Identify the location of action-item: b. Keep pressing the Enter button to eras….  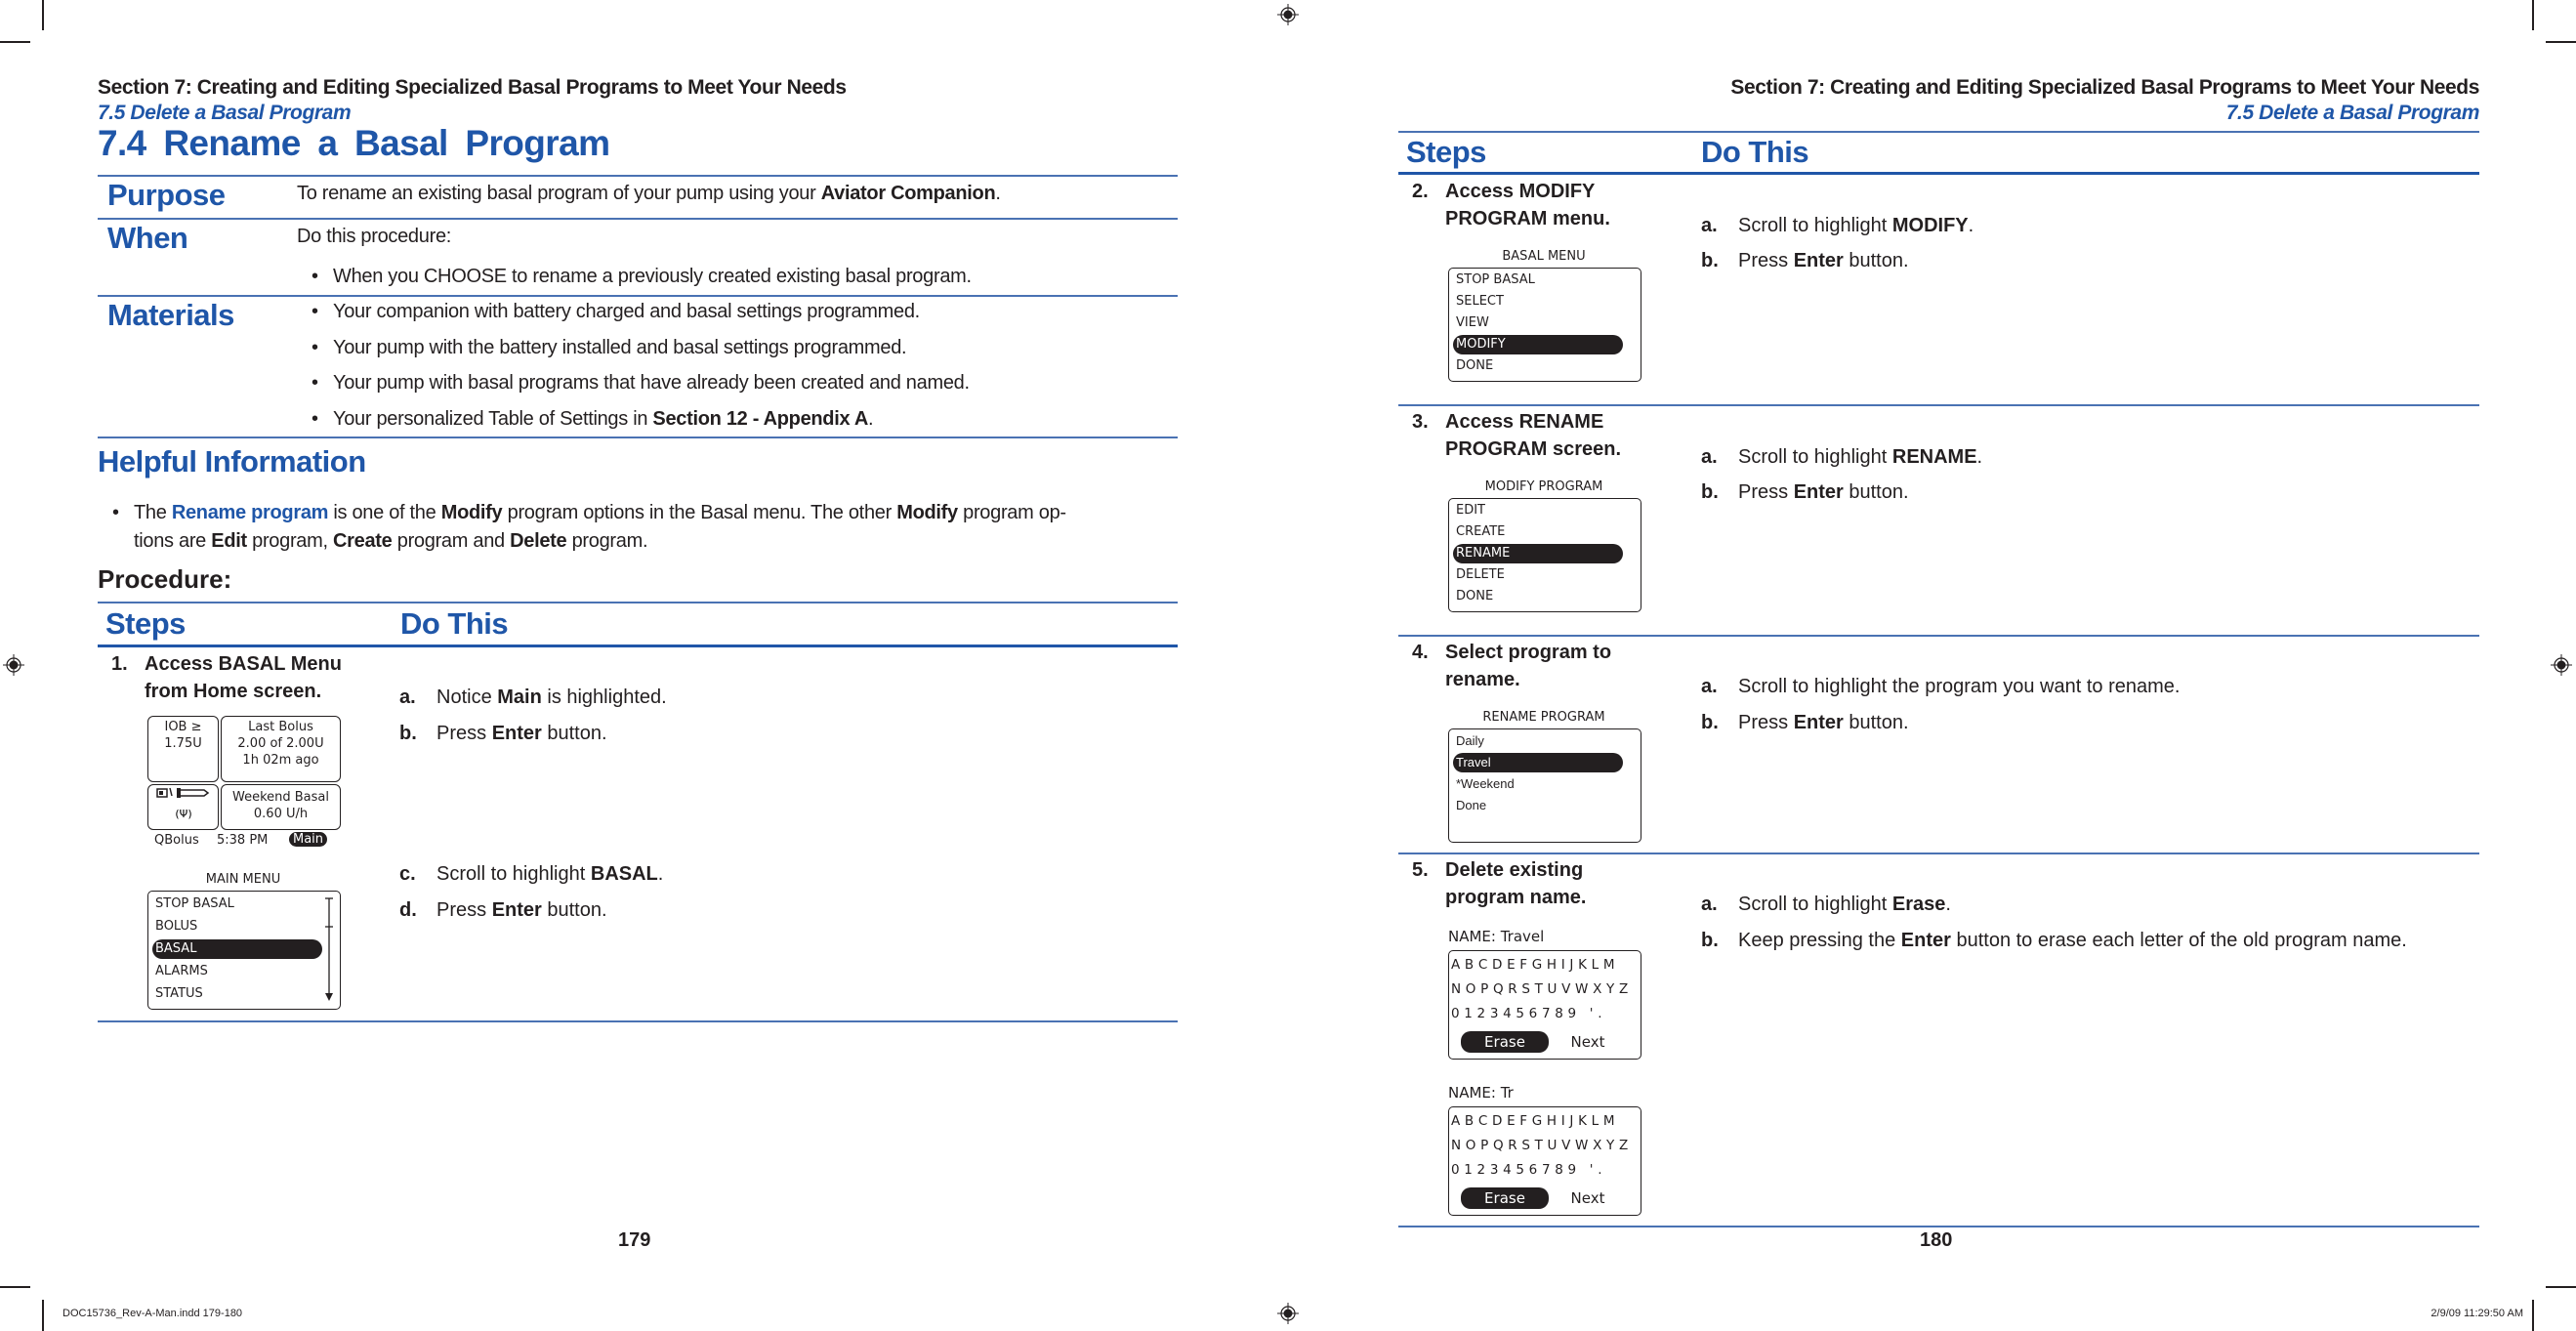
(2054, 940).